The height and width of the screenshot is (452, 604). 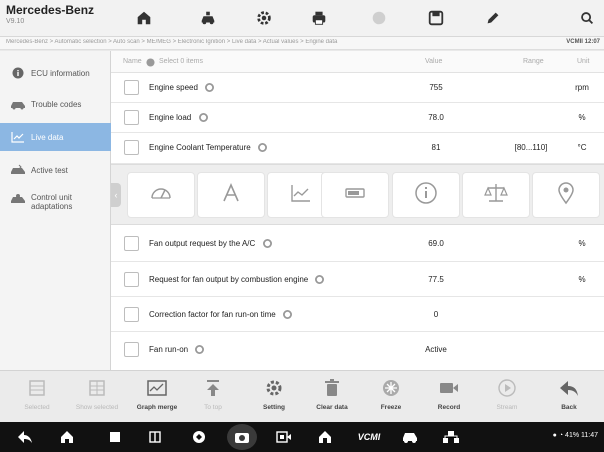 I want to click on analog-gauge-button, so click(x=161, y=195).